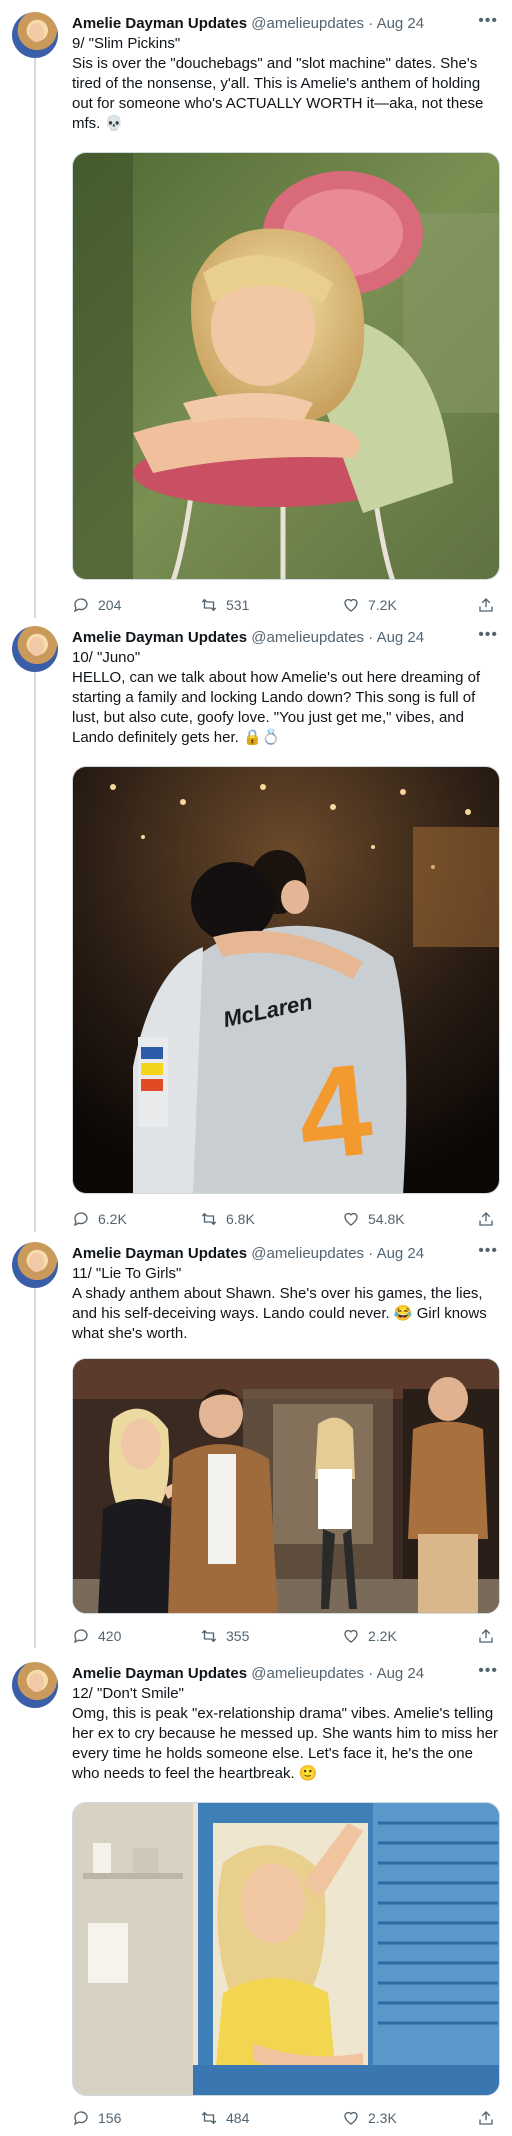 This screenshot has height=2136, width=512. I want to click on like-count: 2.3K, so click(382, 2118).